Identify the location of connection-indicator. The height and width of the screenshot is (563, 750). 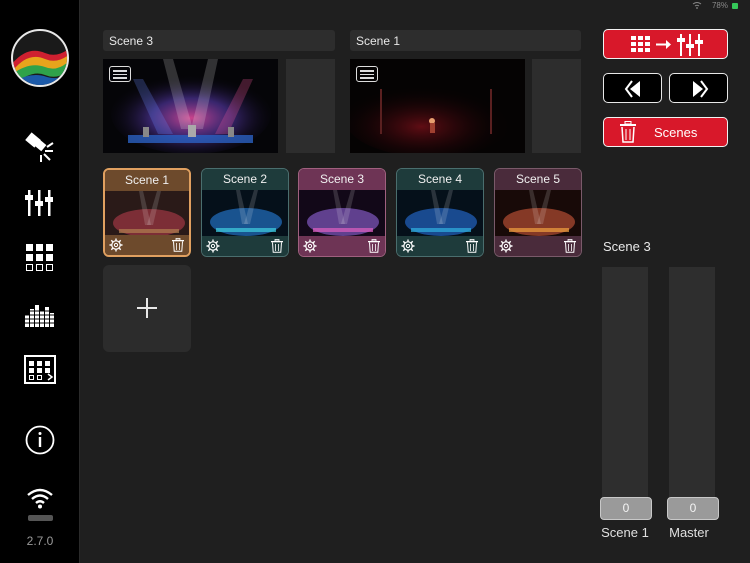
(40, 518).